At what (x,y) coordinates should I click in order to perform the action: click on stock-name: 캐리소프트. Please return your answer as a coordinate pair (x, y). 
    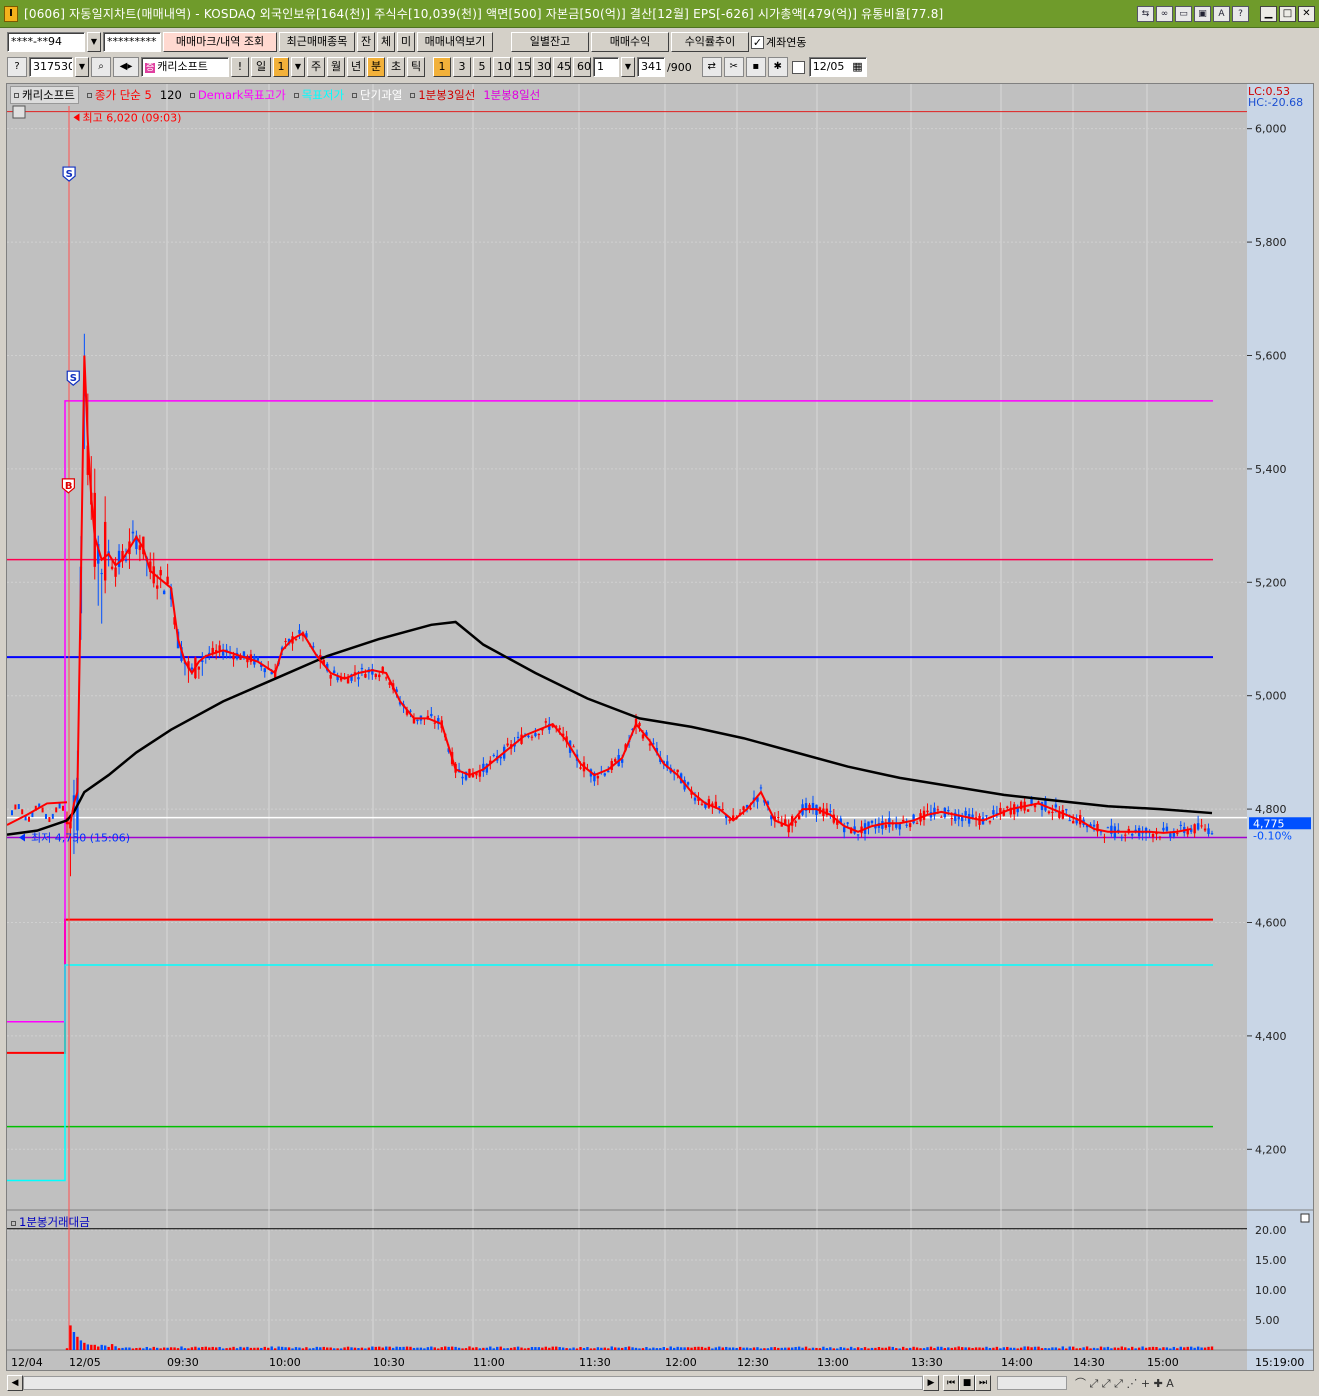
    Looking at the image, I should click on (182, 66).